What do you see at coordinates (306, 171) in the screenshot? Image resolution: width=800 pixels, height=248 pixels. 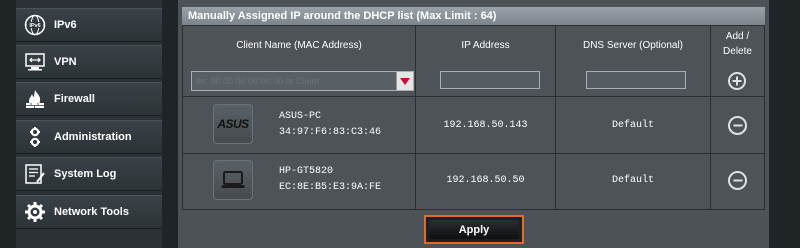 I see `client-name: HP-GT5820` at bounding box center [306, 171].